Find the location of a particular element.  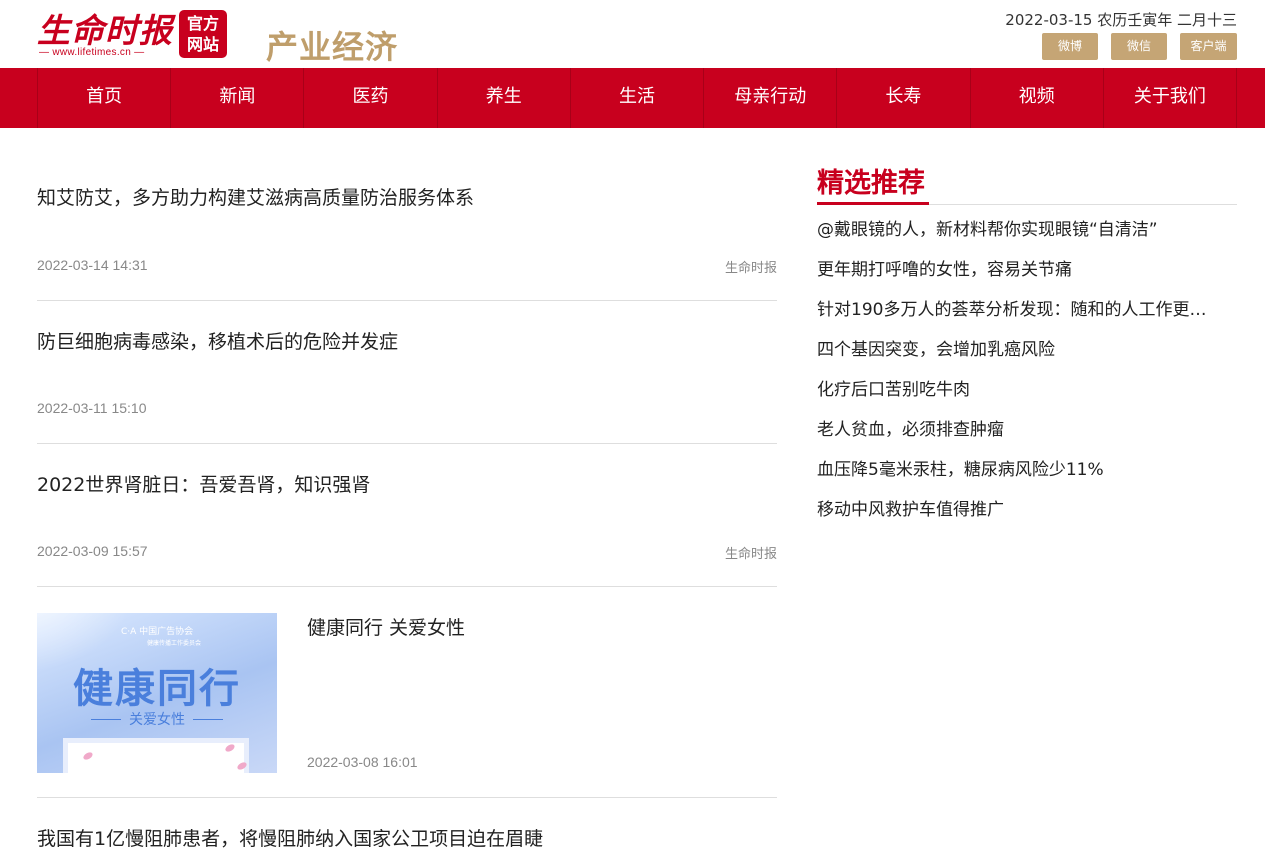

article-time: 2022-03-08 16:01 is located at coordinates (362, 762).